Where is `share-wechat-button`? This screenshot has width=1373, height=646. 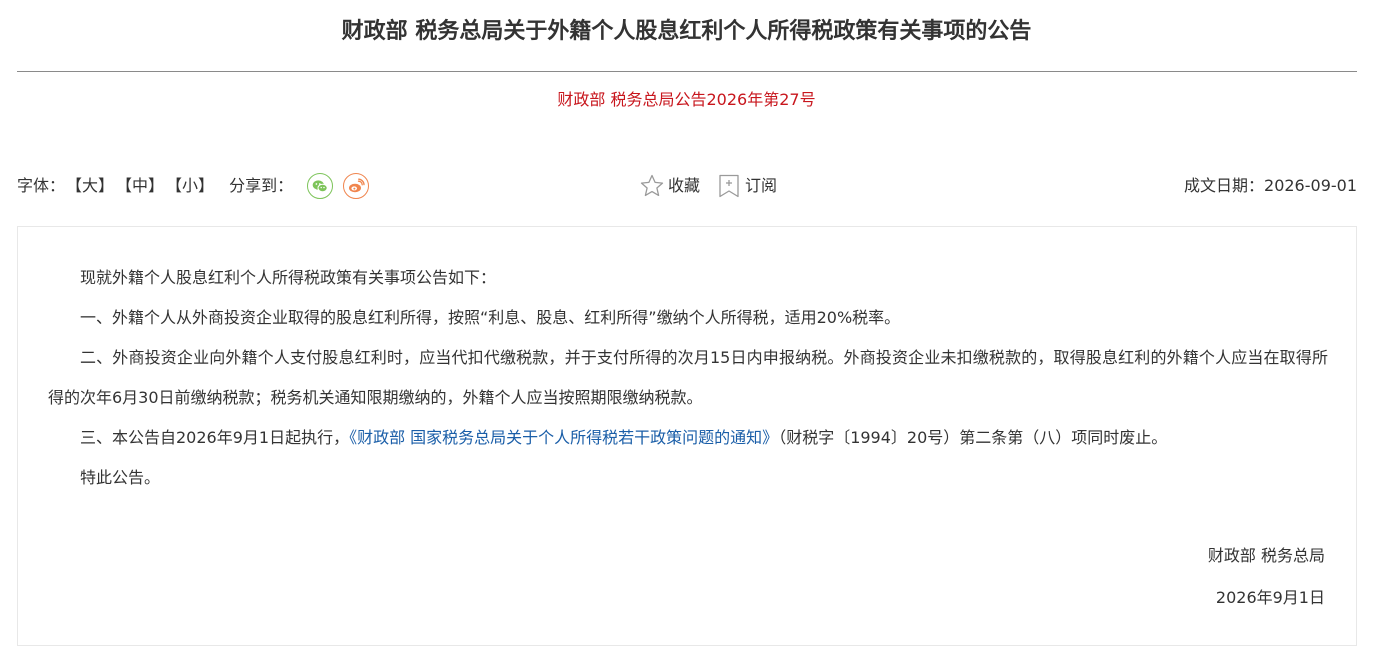
share-wechat-button is located at coordinates (320, 186).